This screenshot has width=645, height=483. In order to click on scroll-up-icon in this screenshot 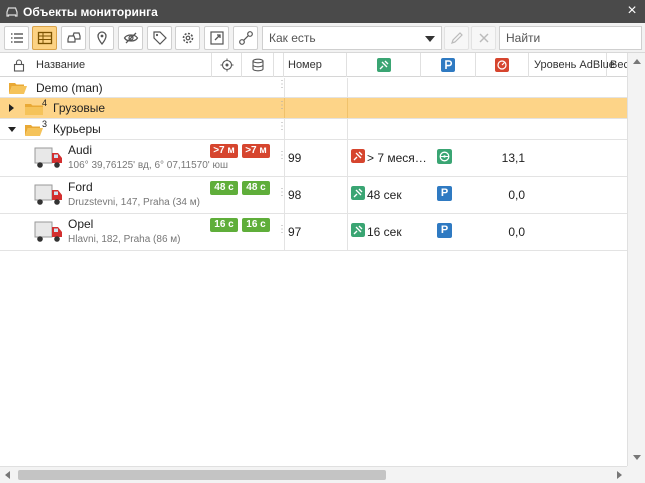, I will do `click(637, 61)`.